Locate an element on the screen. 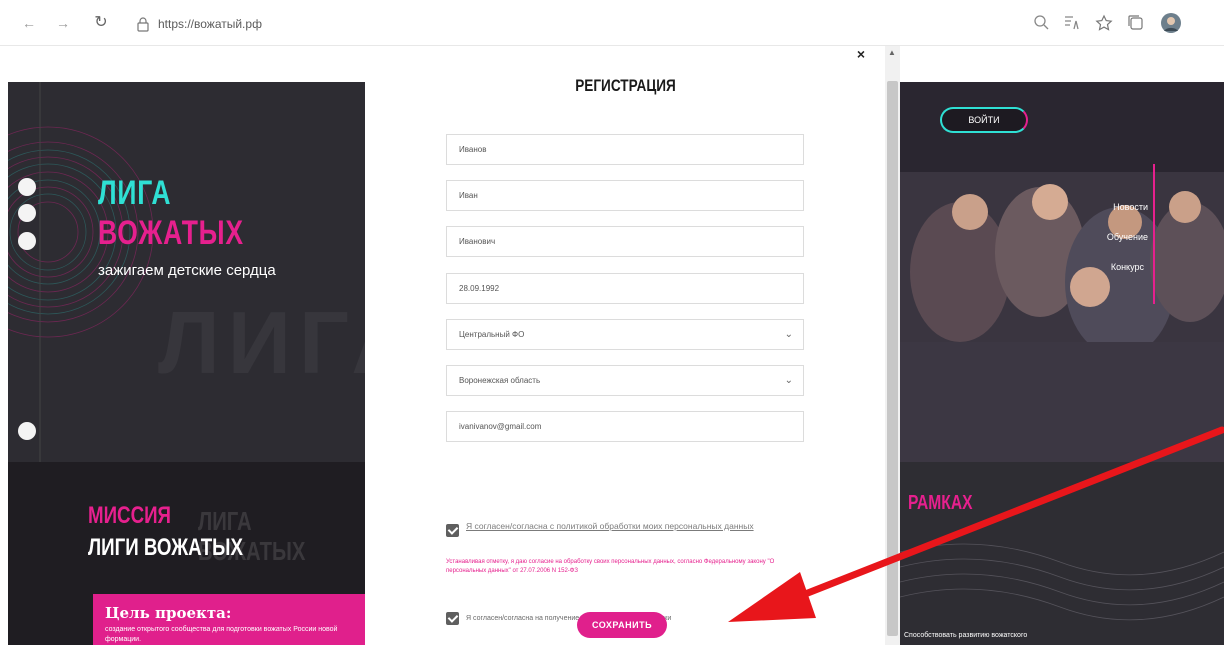 This screenshot has width=1224, height=645. mission-title-line-2: ЛИГИ ВОЖАТЫХ is located at coordinates (165, 547).